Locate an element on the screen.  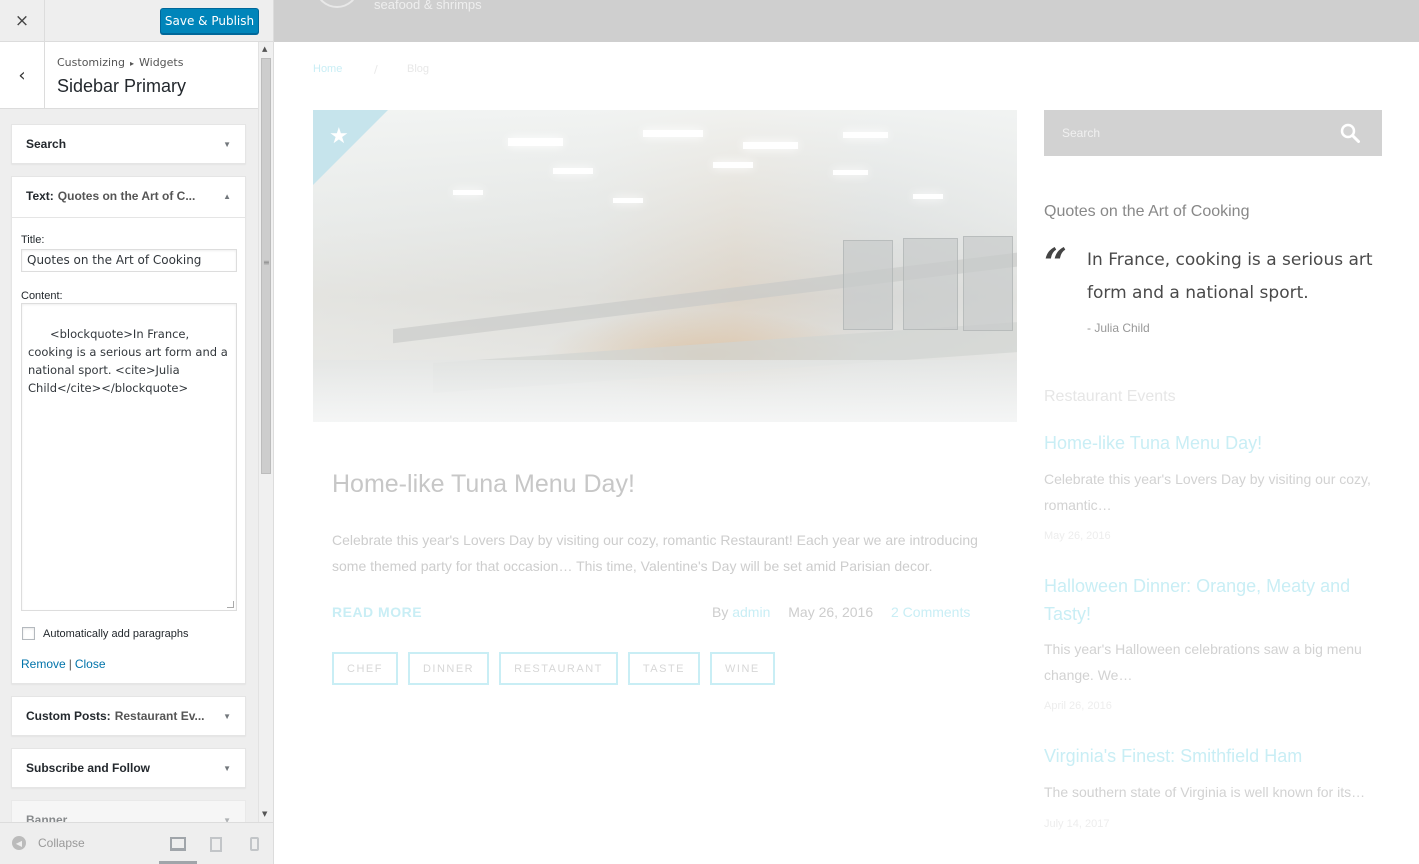
site-header: seafood & shrimps is located at coordinates (846, 21).